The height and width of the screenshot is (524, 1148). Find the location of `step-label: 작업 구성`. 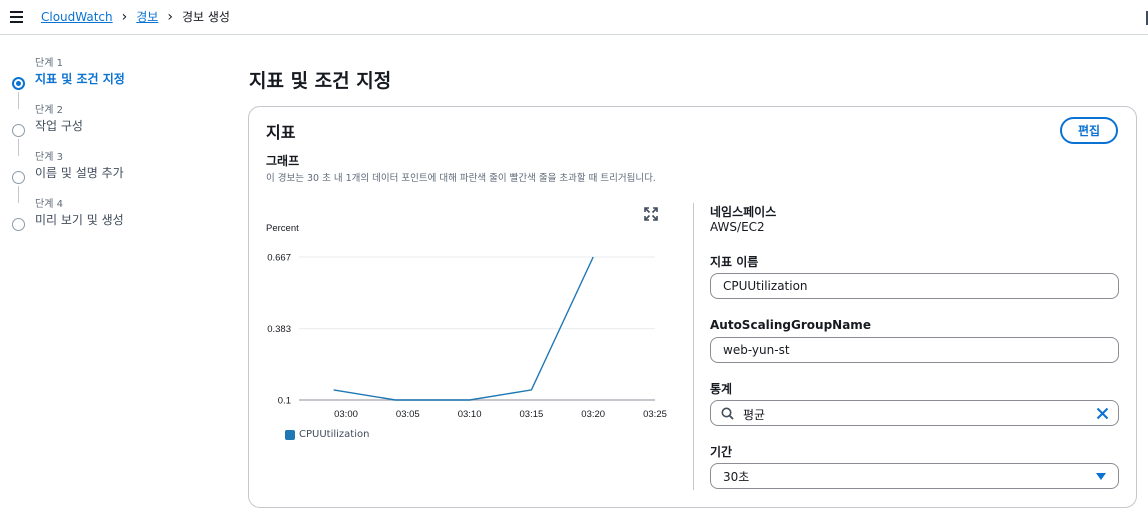

step-label: 작업 구성 is located at coordinates (59, 126).